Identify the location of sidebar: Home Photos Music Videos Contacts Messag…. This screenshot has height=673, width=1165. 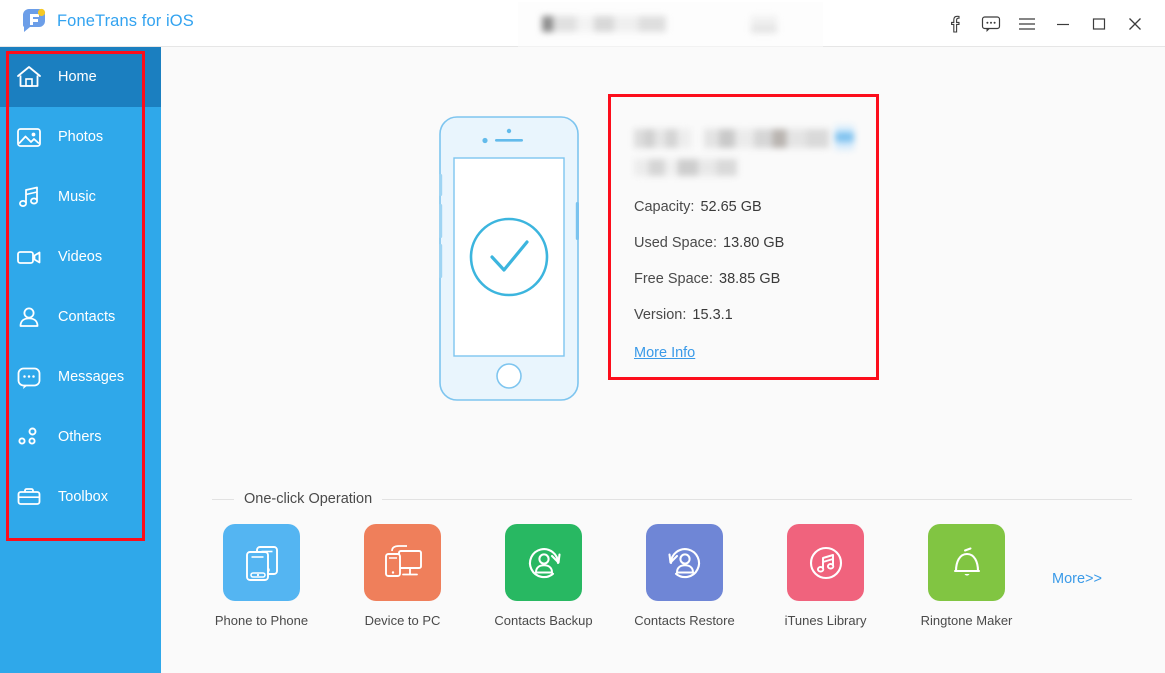
(80, 360).